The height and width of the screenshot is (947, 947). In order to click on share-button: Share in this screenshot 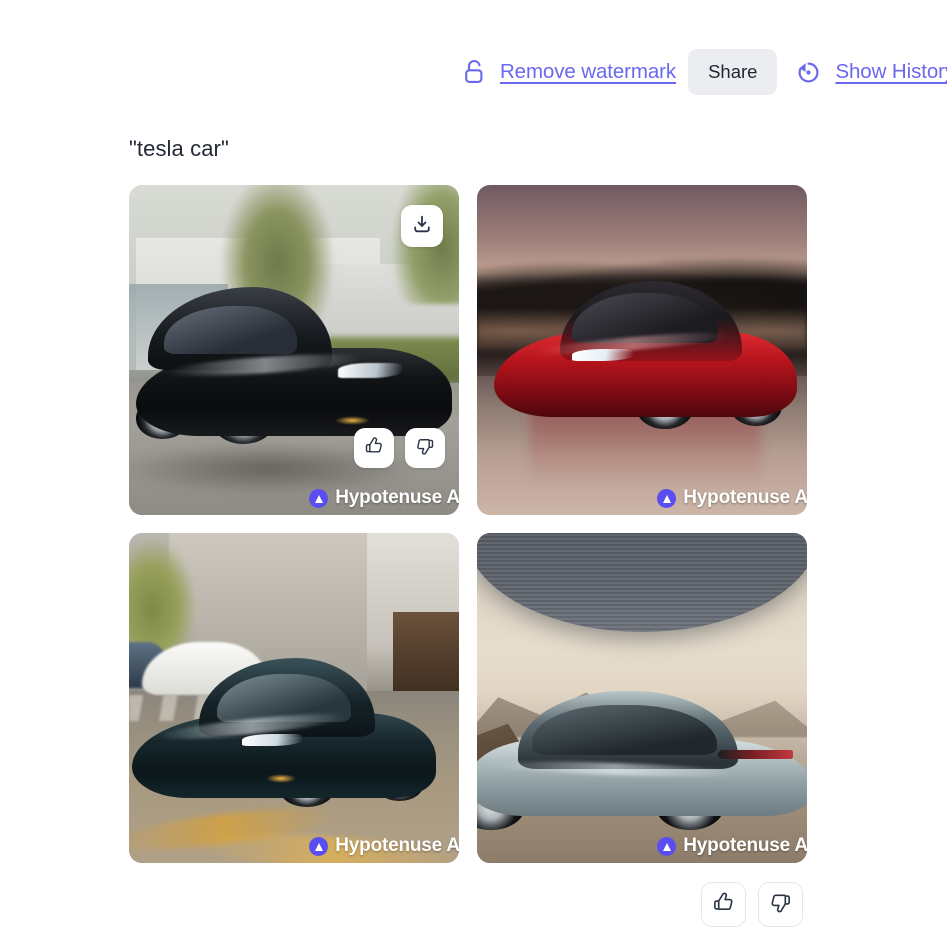, I will do `click(733, 72)`.